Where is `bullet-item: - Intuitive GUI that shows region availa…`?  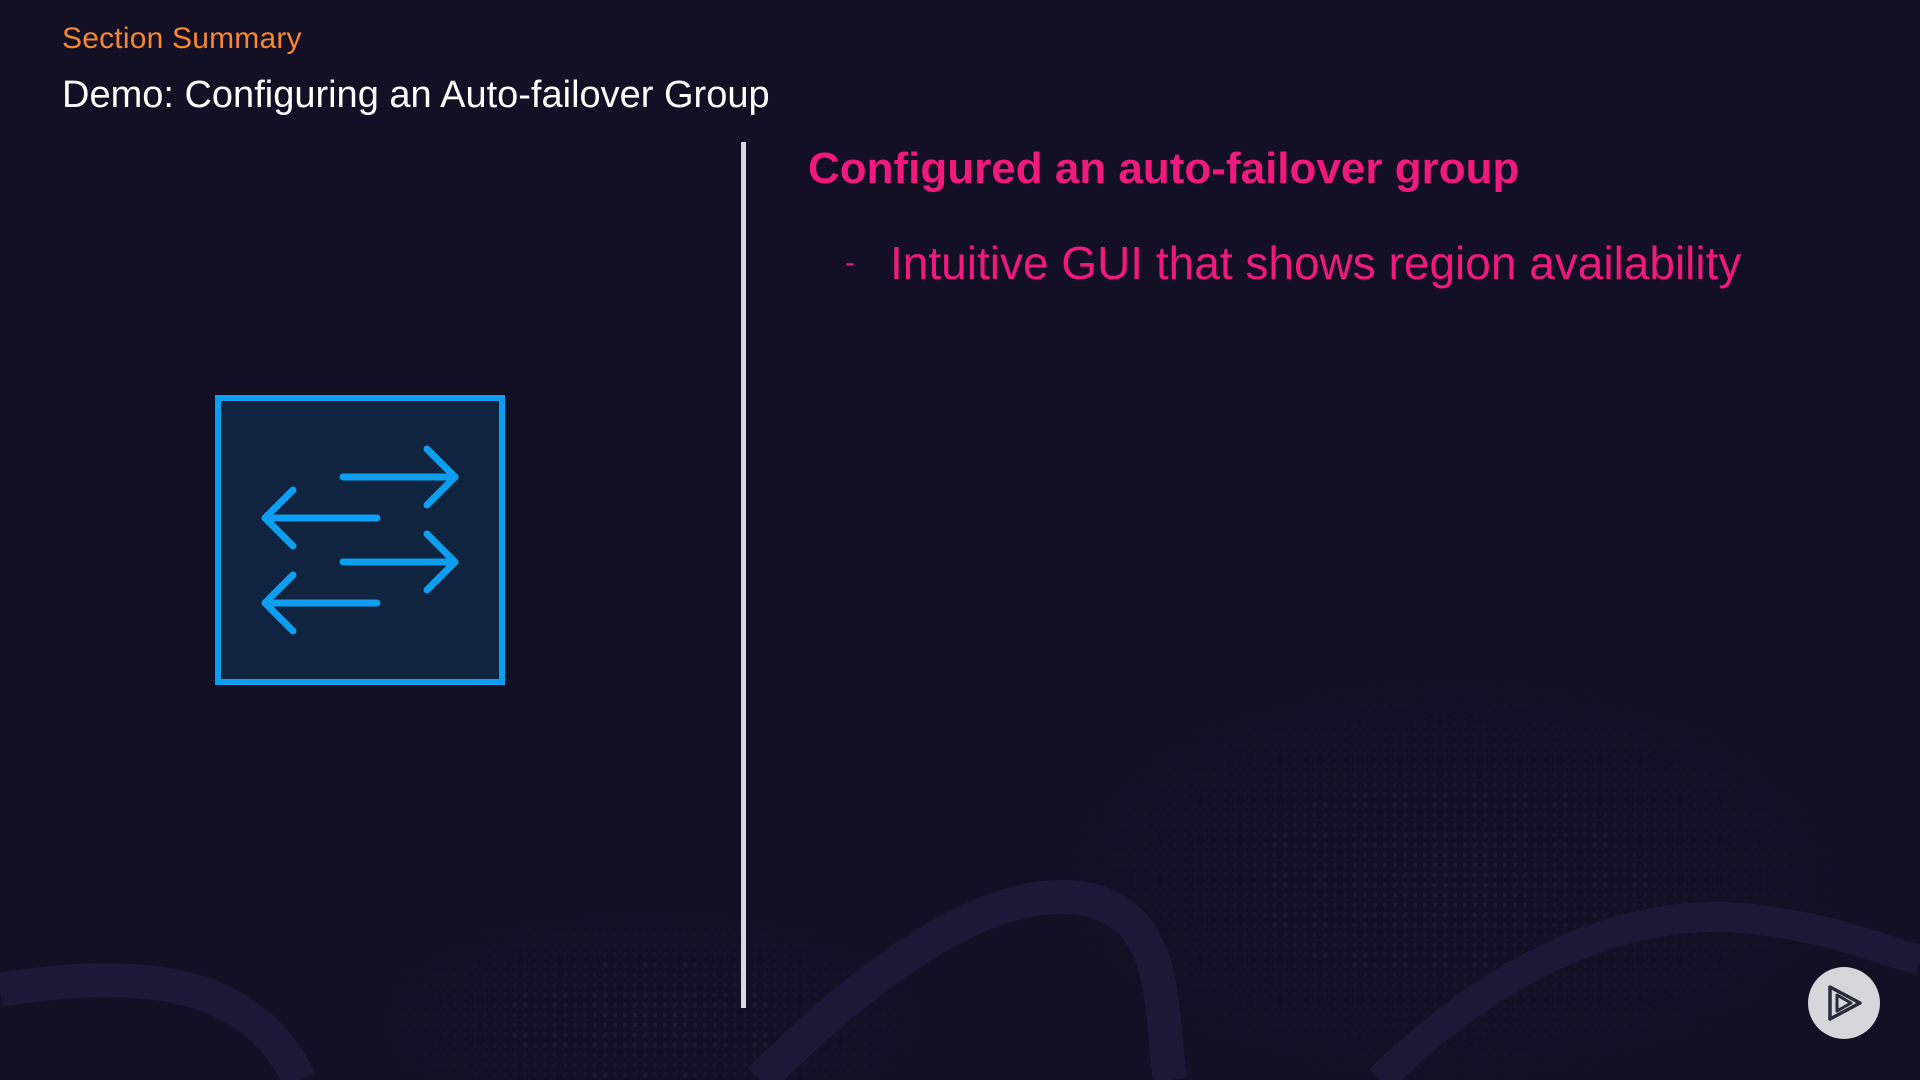 bullet-item: - Intuitive GUI that shows region availa… is located at coordinates (1293, 263).